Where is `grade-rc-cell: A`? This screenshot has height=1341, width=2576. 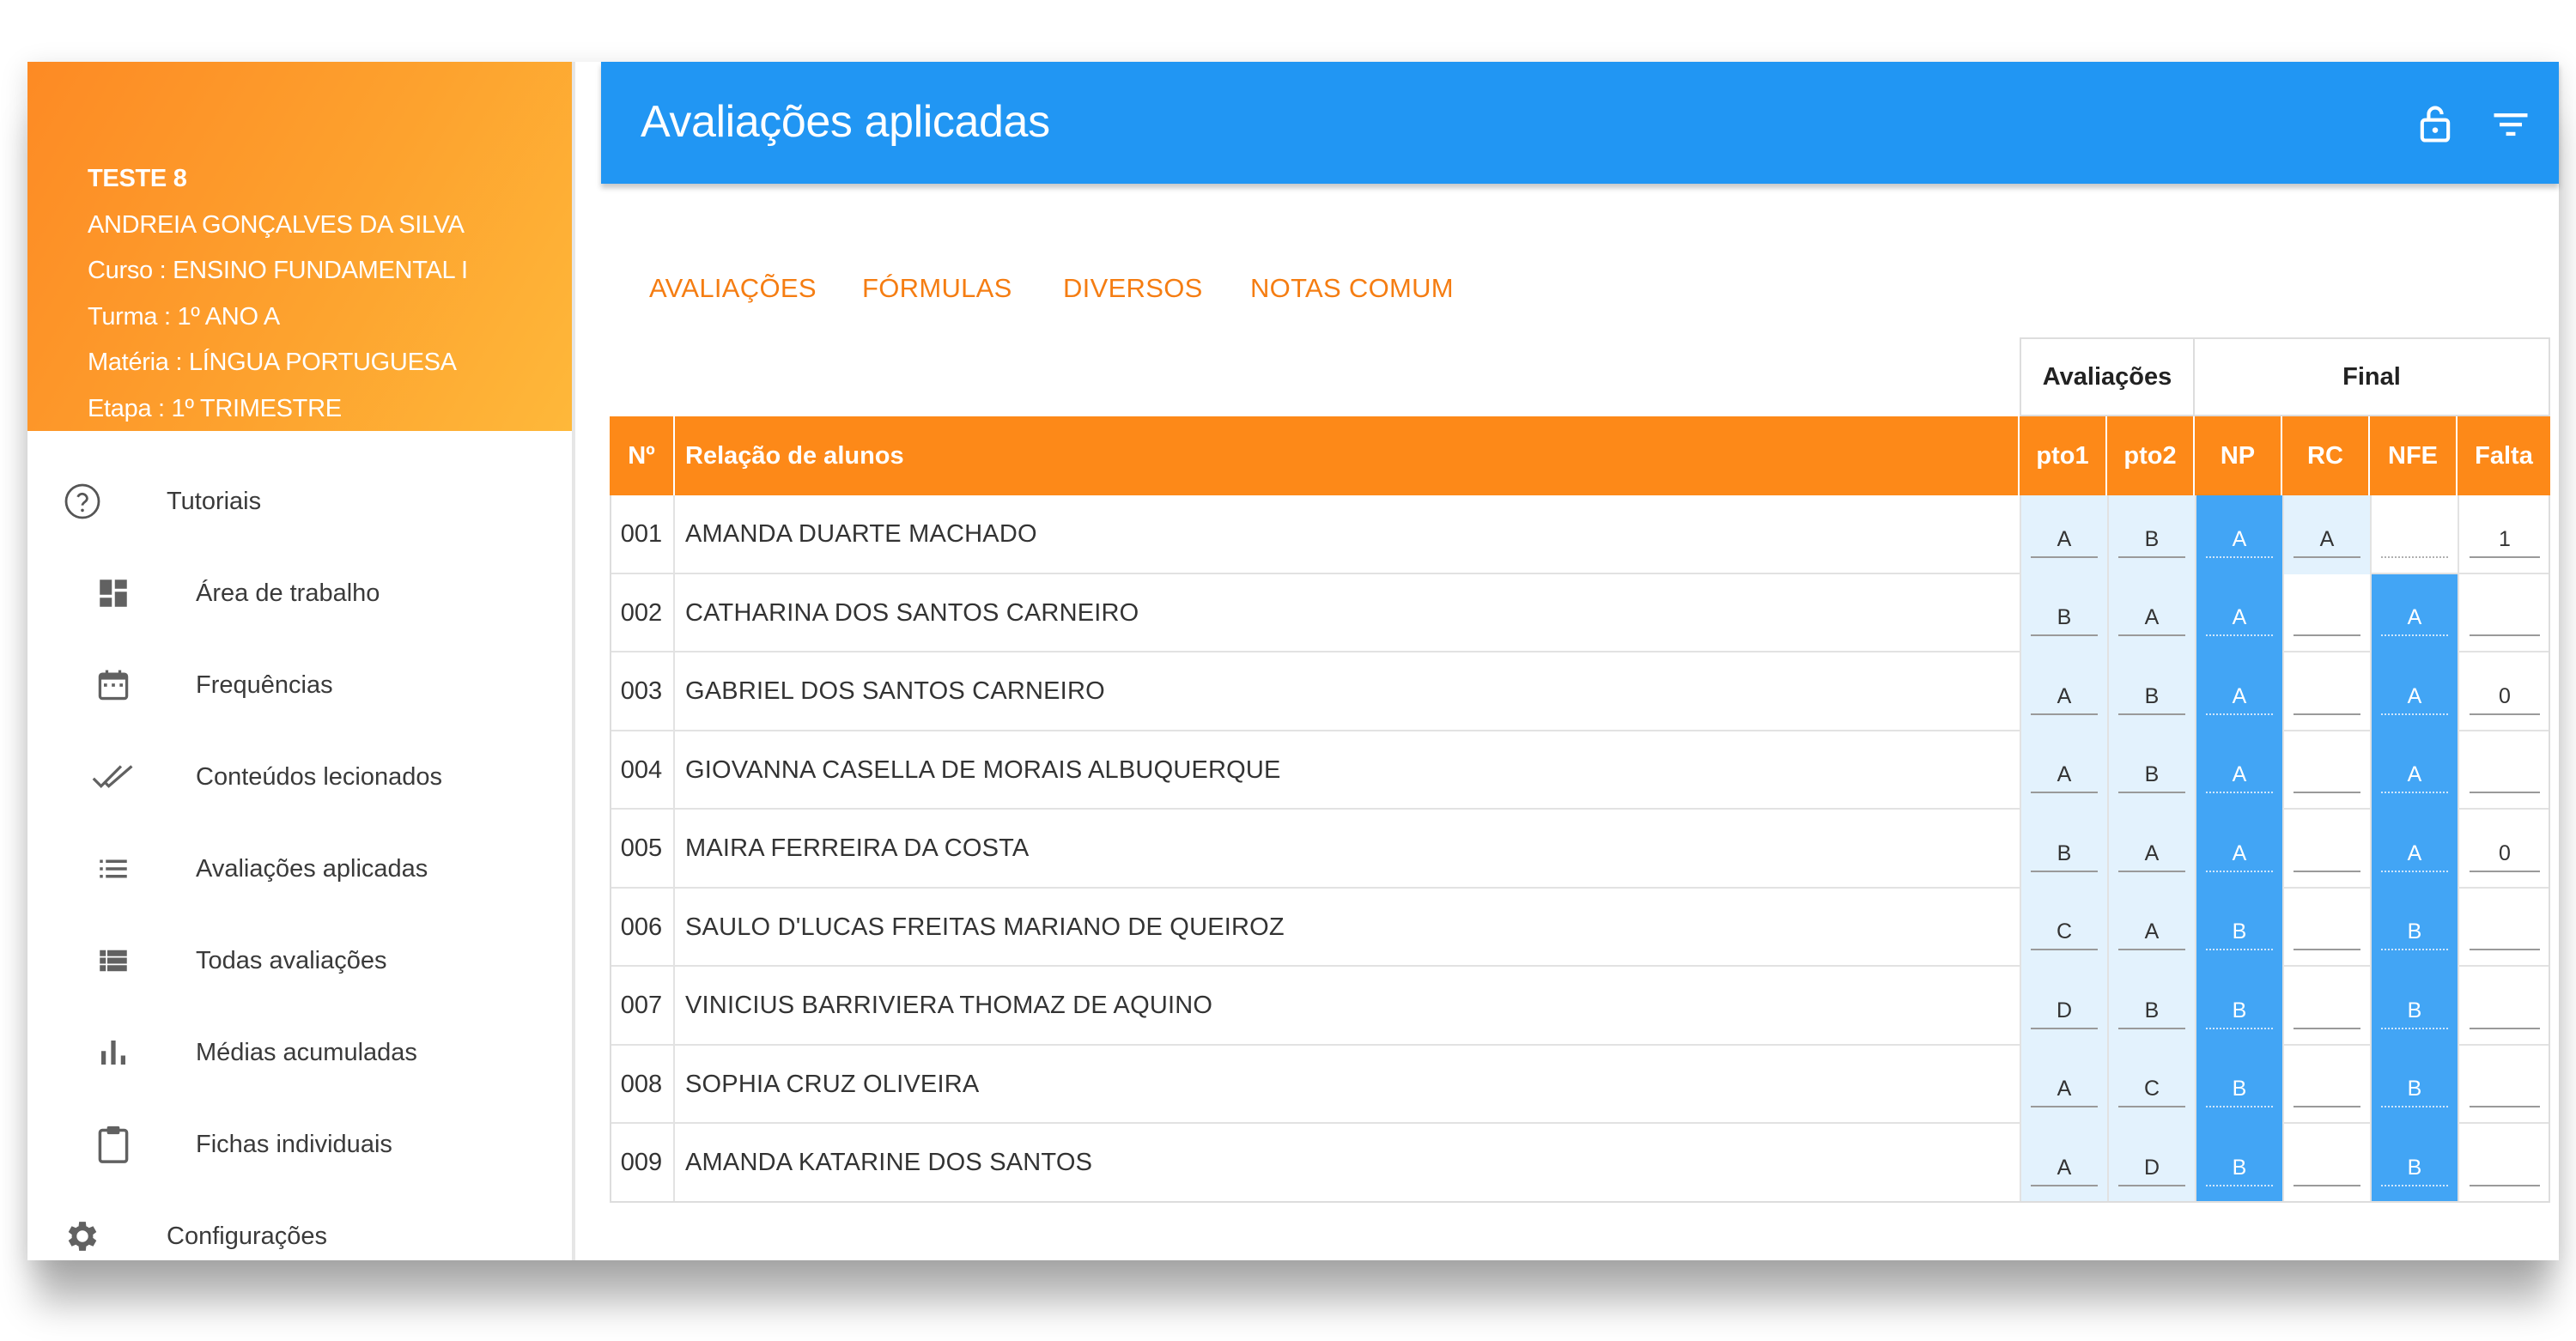 grade-rc-cell: A is located at coordinates (2326, 534).